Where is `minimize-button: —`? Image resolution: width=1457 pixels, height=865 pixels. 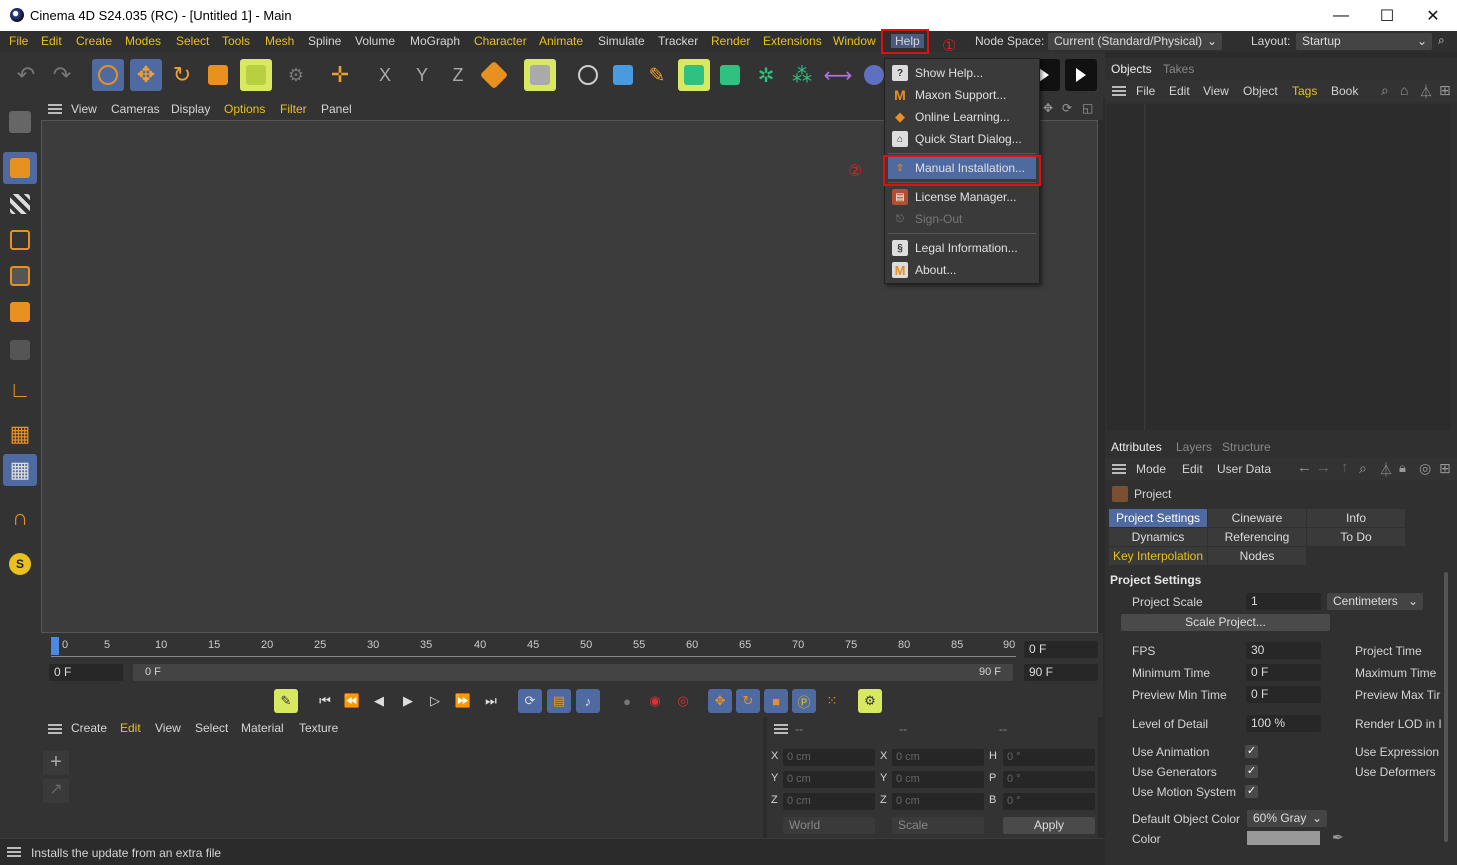
minimize-button: — is located at coordinates (1341, 15).